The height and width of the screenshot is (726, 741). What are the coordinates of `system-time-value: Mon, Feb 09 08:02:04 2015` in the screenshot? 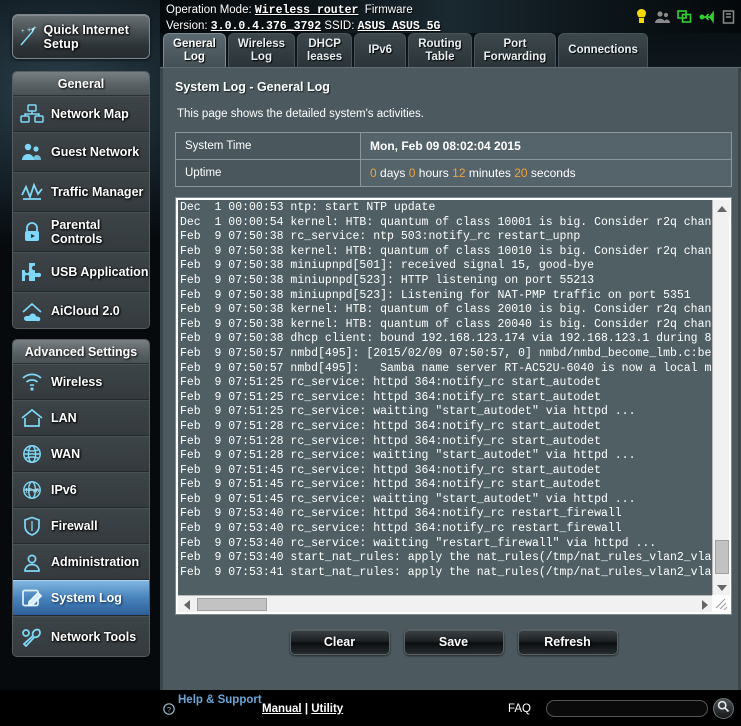 It's located at (546, 146).